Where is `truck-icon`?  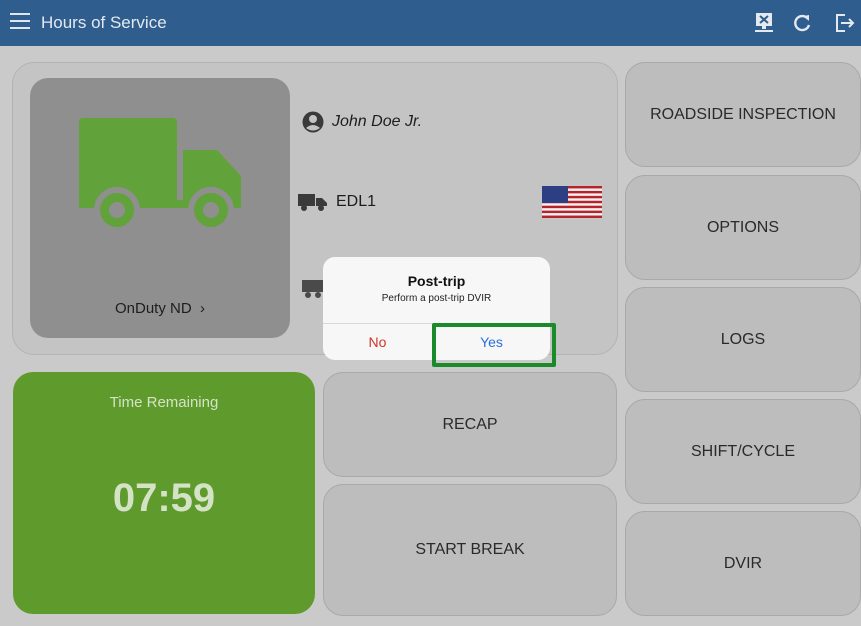
truck-icon is located at coordinates (160, 175).